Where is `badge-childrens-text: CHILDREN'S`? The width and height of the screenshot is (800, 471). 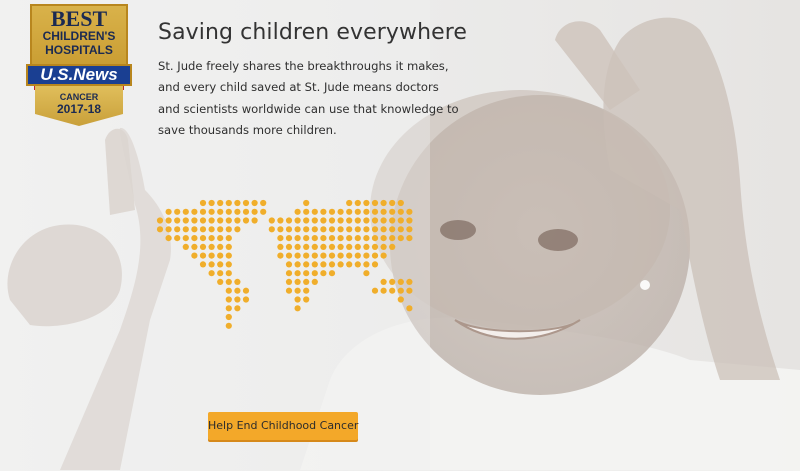
badge-childrens-text: CHILDREN'S is located at coordinates (79, 36).